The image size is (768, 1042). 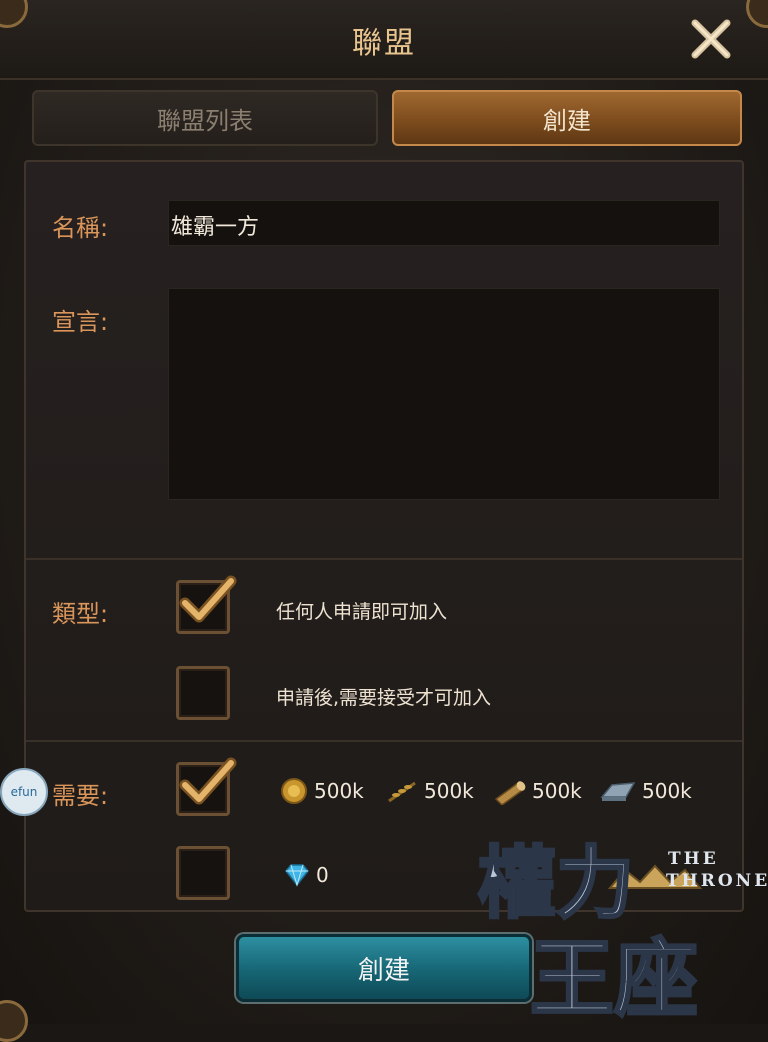 I want to click on tab-create: 創建, so click(x=567, y=118).